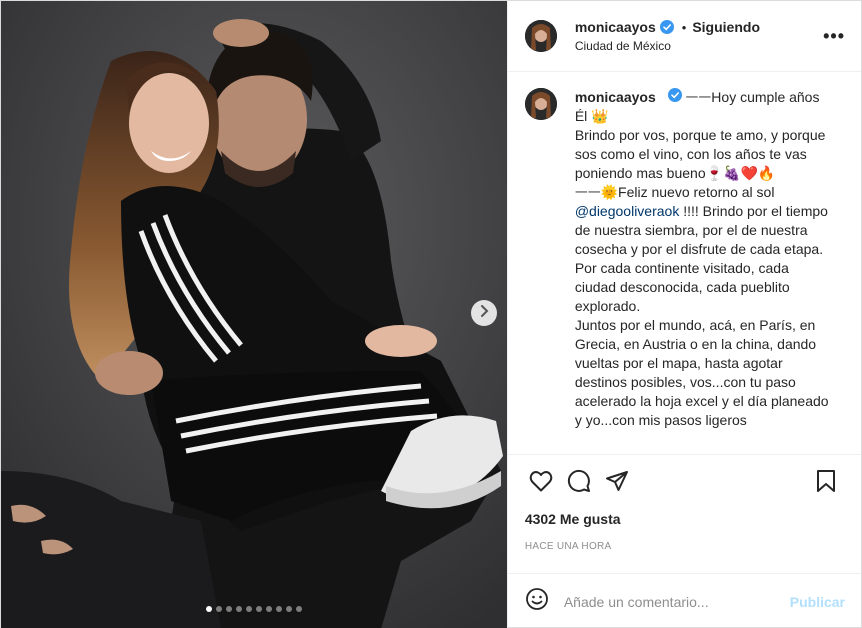 The height and width of the screenshot is (628, 862). Describe the element at coordinates (676, 601) in the screenshot. I see `comment-input` at that location.